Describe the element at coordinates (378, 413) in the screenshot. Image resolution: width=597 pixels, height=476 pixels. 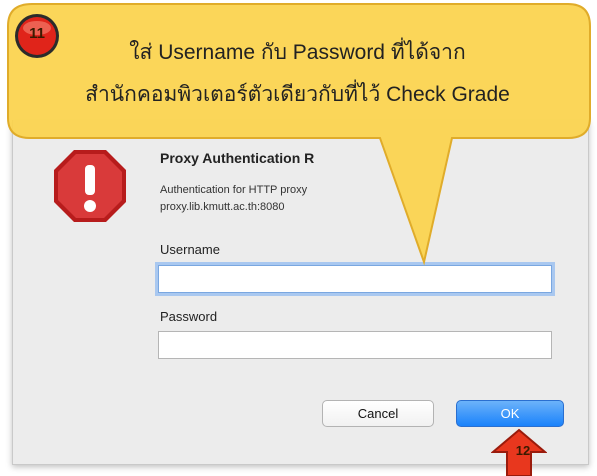
I see `cancel-button: Cancel` at that location.